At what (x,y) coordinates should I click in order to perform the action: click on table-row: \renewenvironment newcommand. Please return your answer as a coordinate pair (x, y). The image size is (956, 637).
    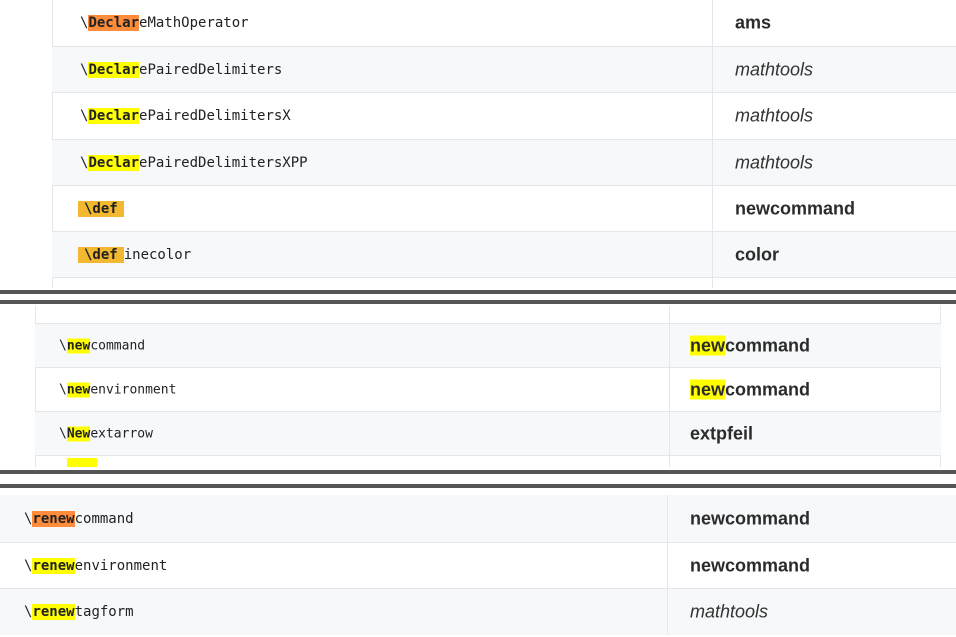
    Looking at the image, I should click on (478, 566).